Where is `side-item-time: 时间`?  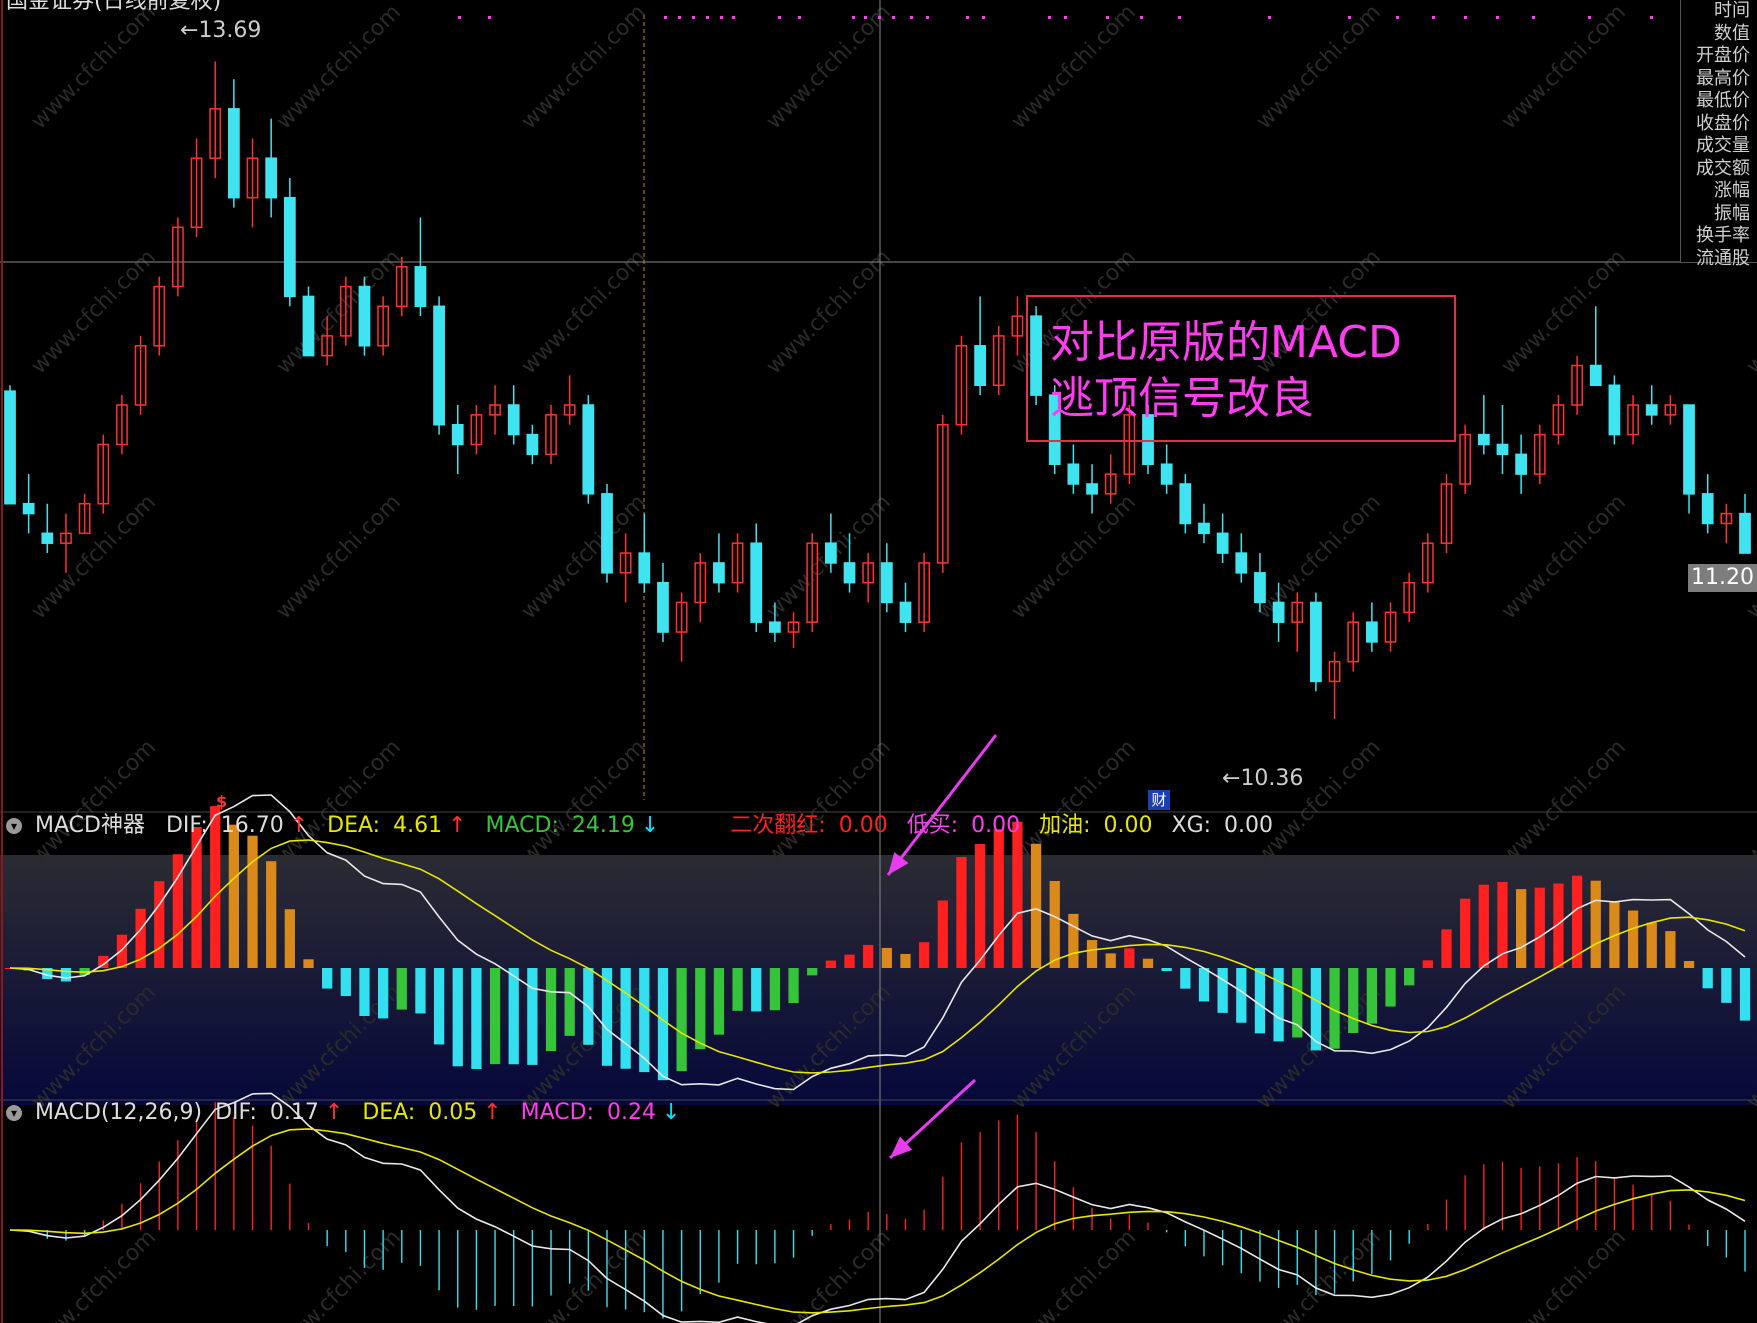
side-item-time: 时间 is located at coordinates (1732, 10).